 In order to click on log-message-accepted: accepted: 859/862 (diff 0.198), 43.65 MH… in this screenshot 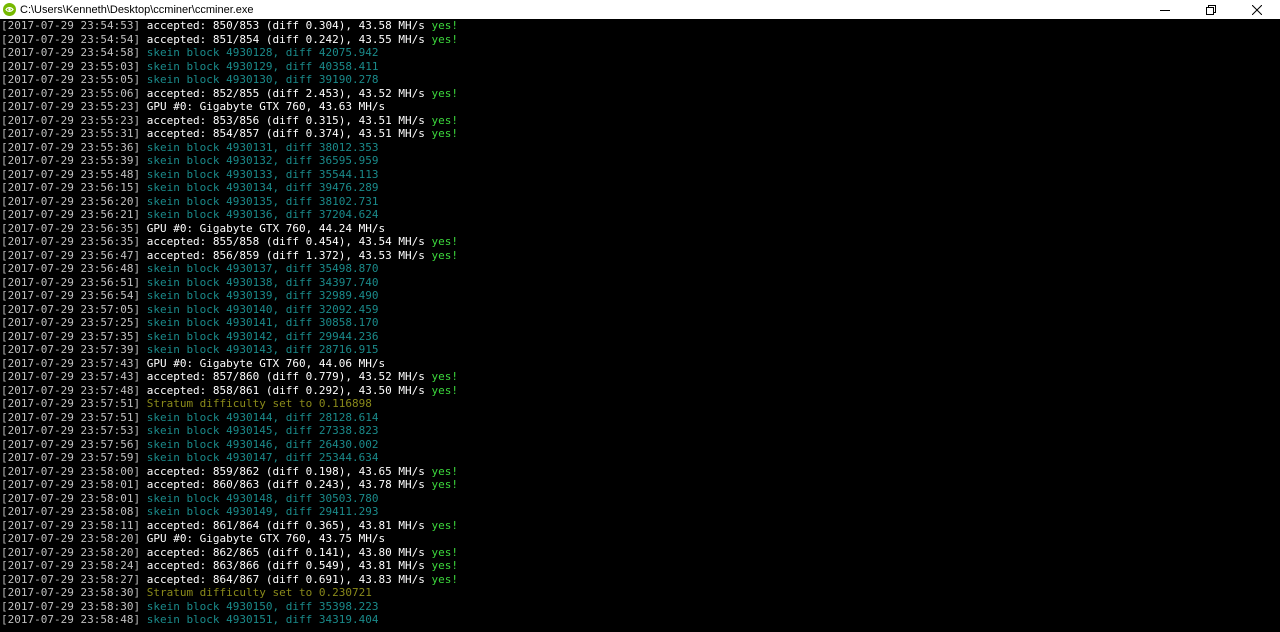, I will do `click(289, 471)`.